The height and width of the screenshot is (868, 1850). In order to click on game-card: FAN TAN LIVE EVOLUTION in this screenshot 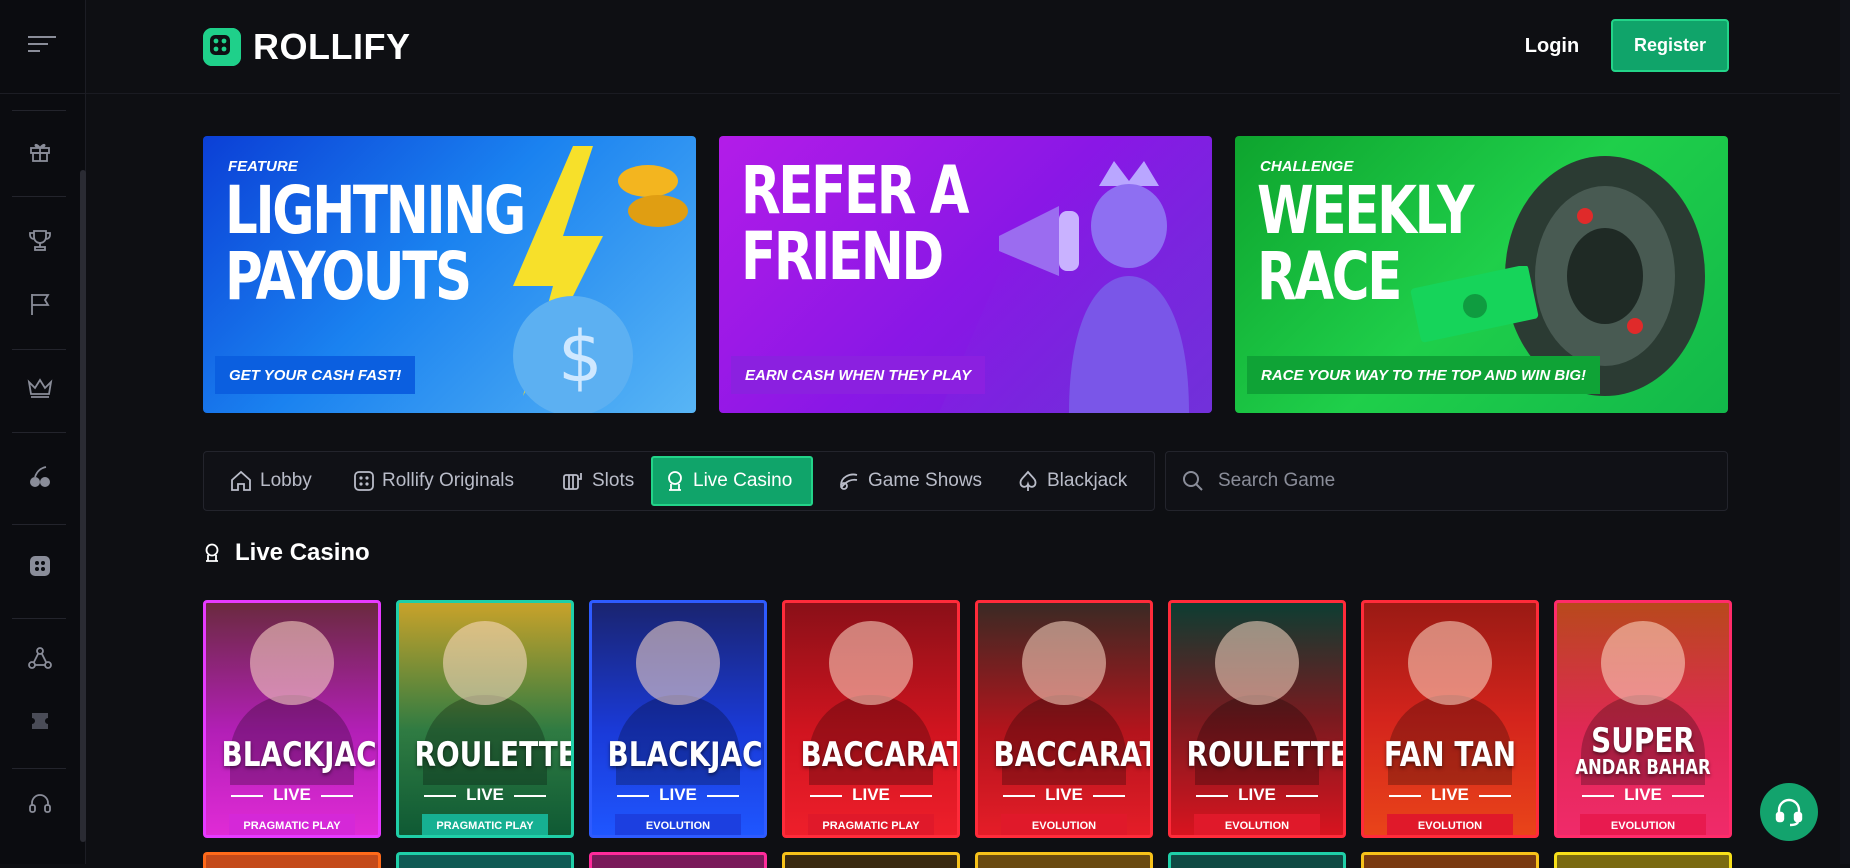, I will do `click(1450, 719)`.